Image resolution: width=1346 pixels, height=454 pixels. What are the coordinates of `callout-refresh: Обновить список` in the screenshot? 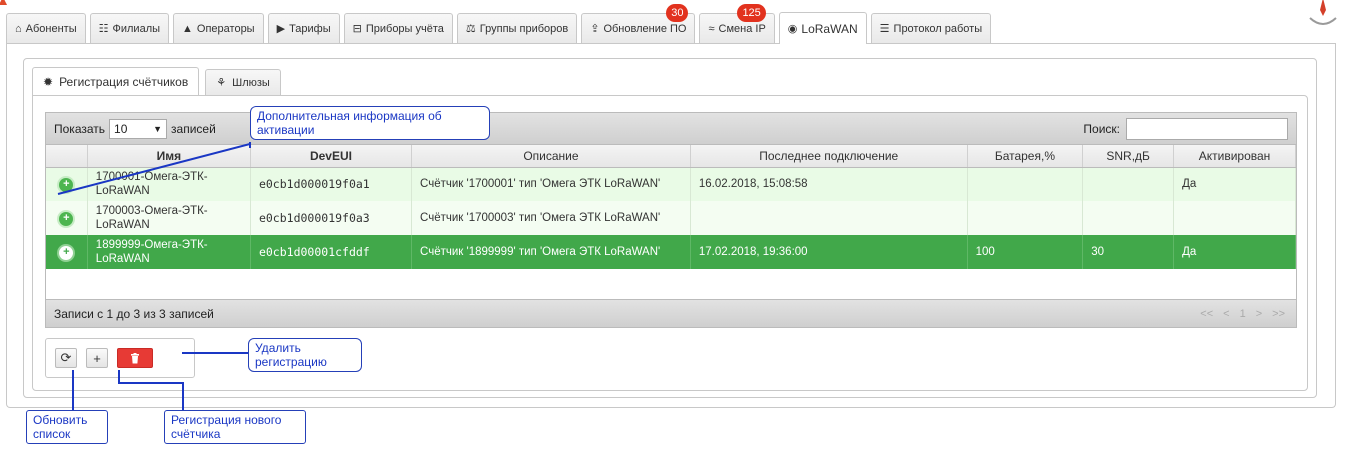 It's located at (67, 427).